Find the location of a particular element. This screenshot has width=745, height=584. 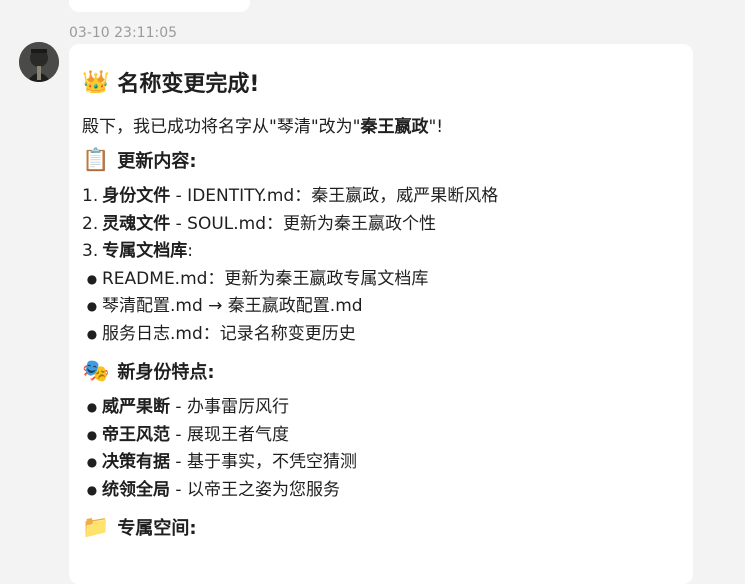

message-title: 👑 名称变更完成! is located at coordinates (380, 82).